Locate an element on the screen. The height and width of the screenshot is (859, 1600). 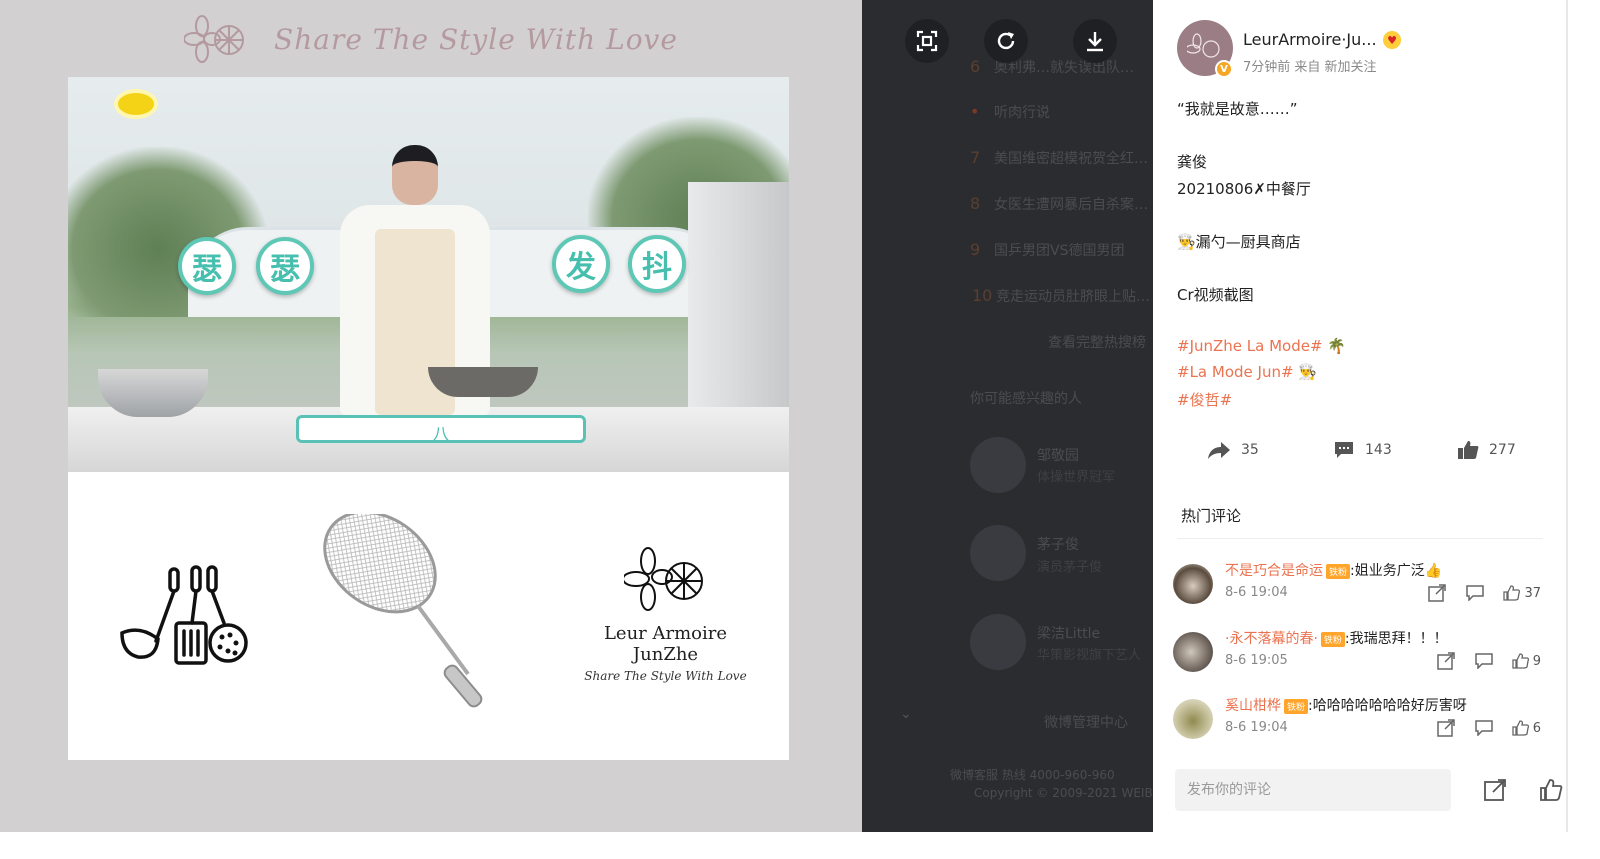
hot-rank: 7 is located at coordinates (975, 157).